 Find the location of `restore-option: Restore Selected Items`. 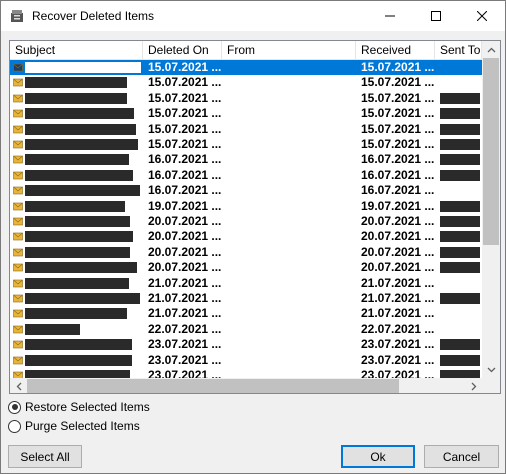

restore-option: Restore Selected Items is located at coordinates (79, 407).